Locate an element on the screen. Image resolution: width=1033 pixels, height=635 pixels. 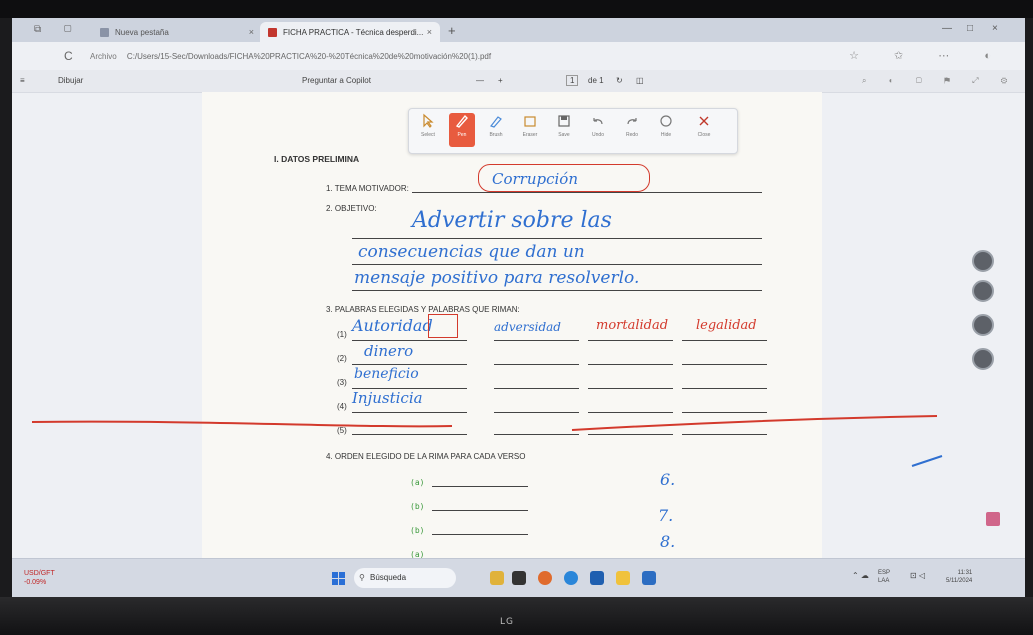
tab-bar-icons: ⧉ ▢ is located at coordinates (58, 29).